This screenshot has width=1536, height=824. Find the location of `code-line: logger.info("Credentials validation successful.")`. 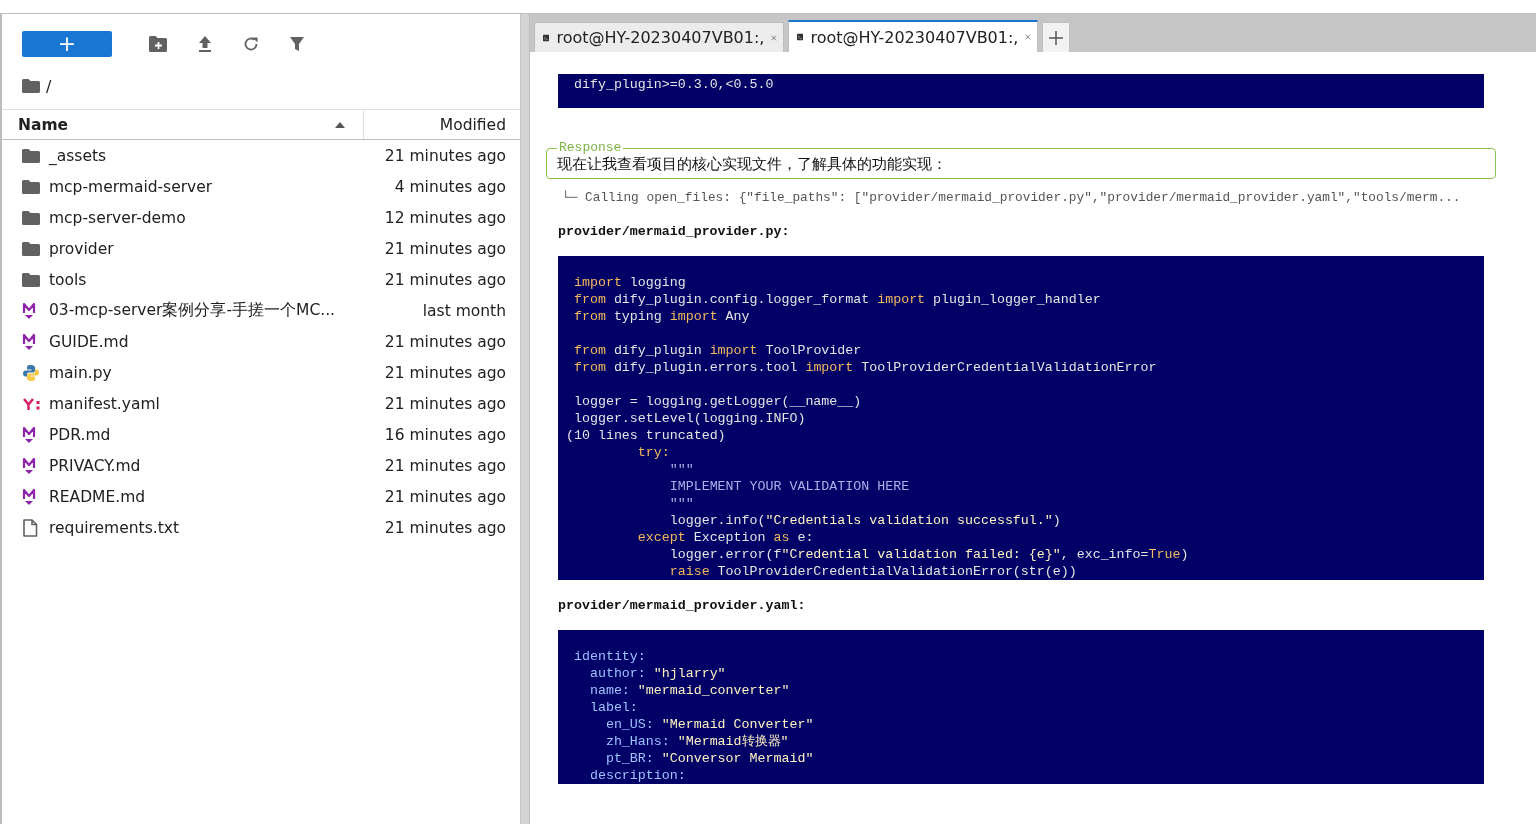

code-line: logger.info("Credentials validation successful.") is located at coordinates (865, 520).